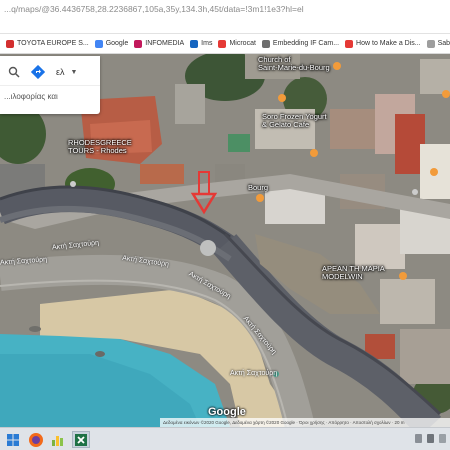 This screenshot has width=450, height=450. I want to click on search-secondary-text: ...ιλοφορίας και, so click(50, 96).